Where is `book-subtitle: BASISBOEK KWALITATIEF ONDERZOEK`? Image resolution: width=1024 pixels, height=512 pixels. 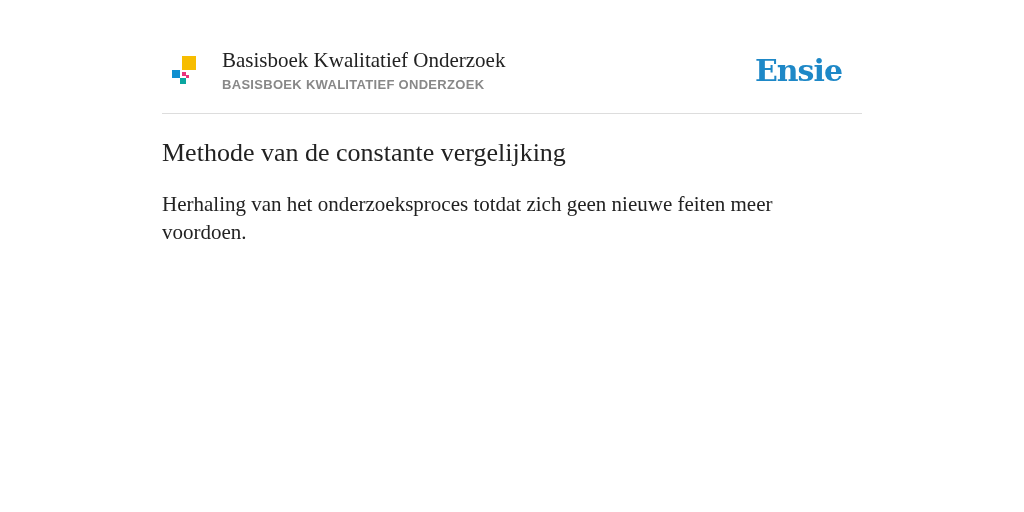 book-subtitle: BASISBOEK KWALITATIEF ONDERZOEK is located at coordinates (354, 84).